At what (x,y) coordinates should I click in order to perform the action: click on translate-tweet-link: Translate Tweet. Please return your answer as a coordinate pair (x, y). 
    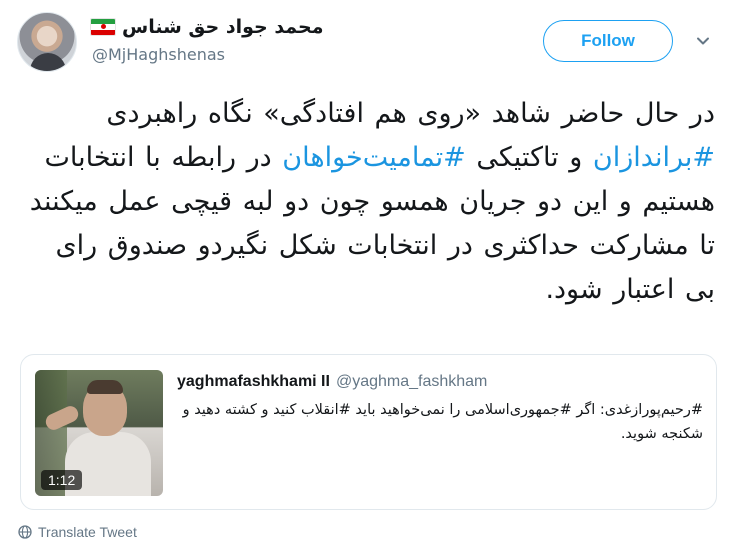
    Looking at the image, I should click on (77, 532).